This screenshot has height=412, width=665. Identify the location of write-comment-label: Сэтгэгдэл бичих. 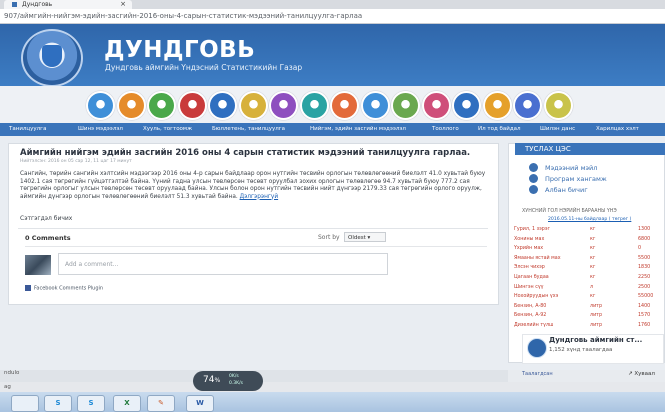
(46, 218).